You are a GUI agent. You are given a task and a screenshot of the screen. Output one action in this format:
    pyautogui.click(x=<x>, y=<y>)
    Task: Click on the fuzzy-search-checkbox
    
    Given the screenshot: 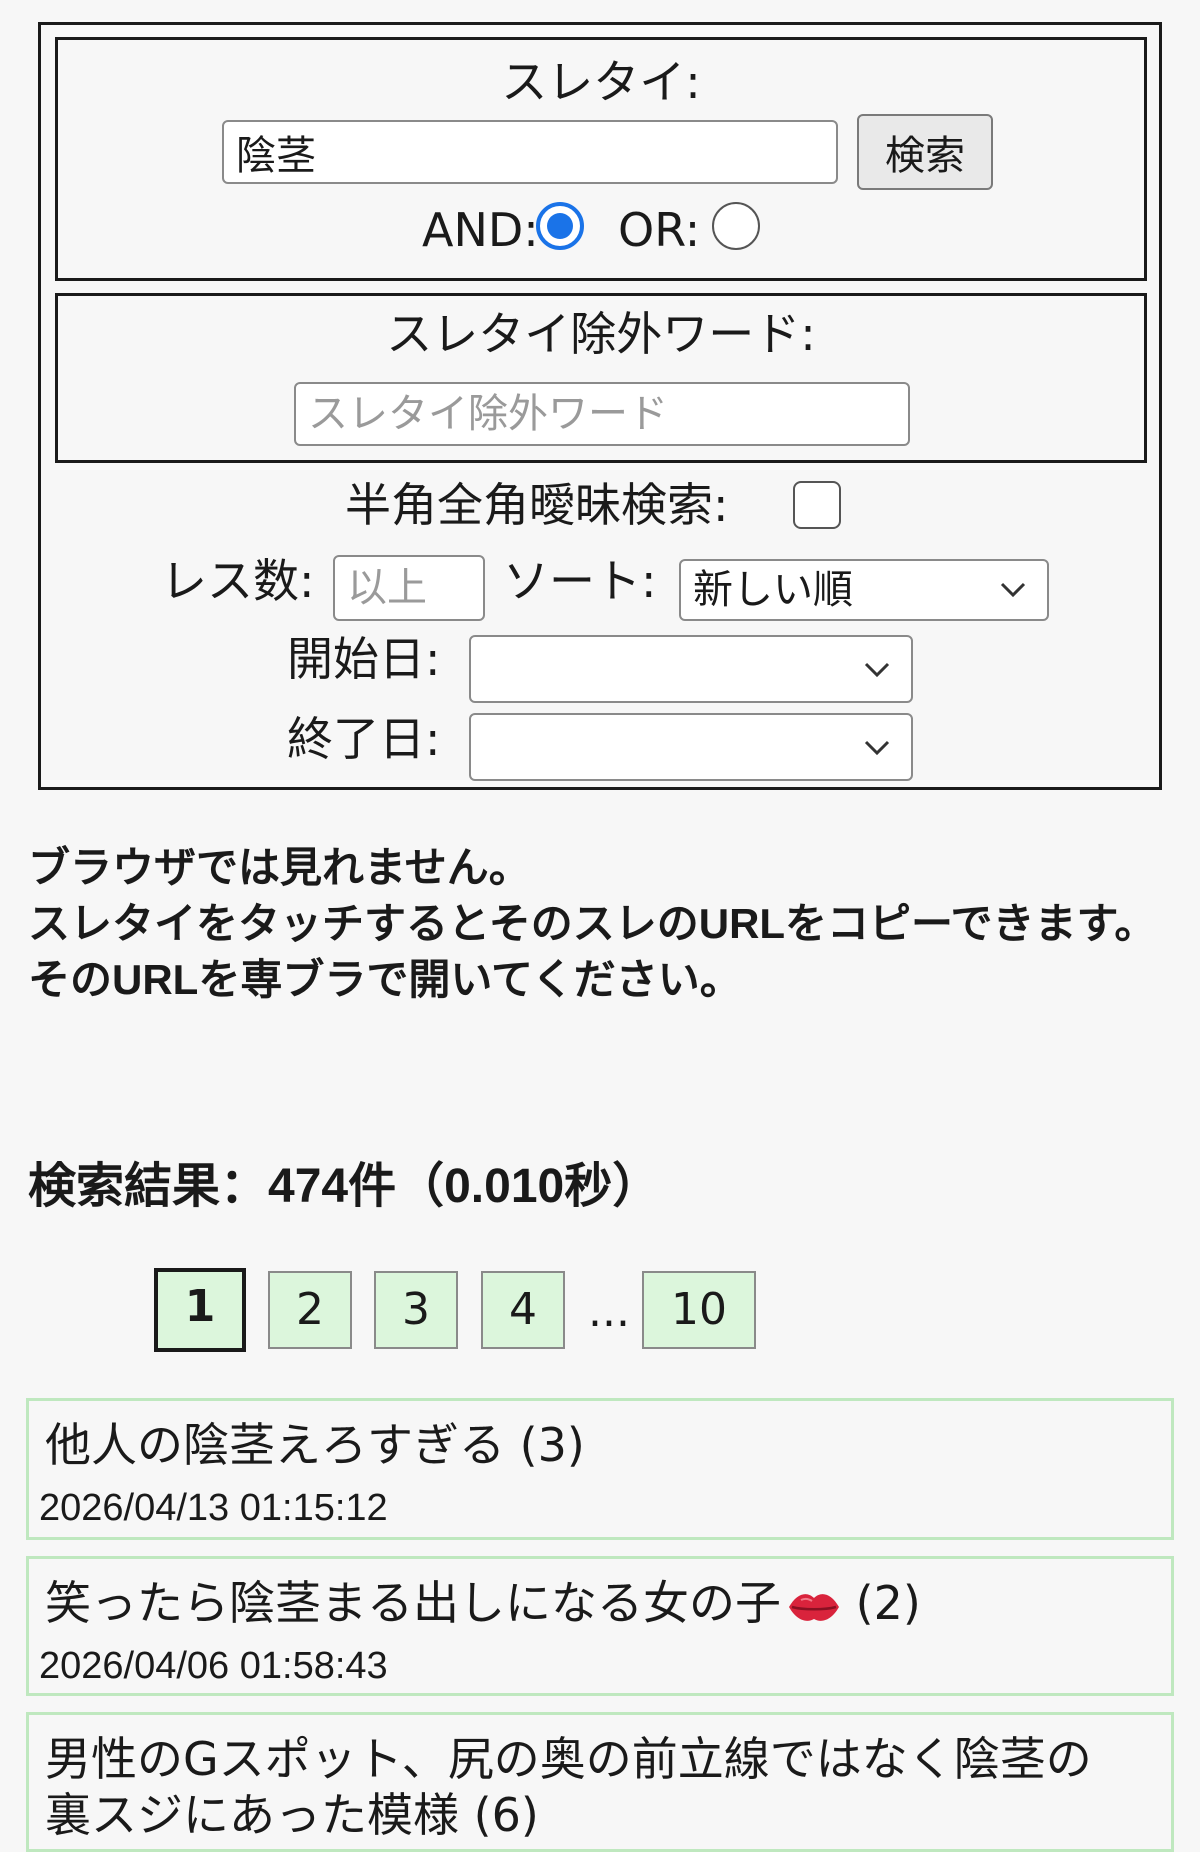 What is the action you would take?
    pyautogui.click(x=817, y=505)
    